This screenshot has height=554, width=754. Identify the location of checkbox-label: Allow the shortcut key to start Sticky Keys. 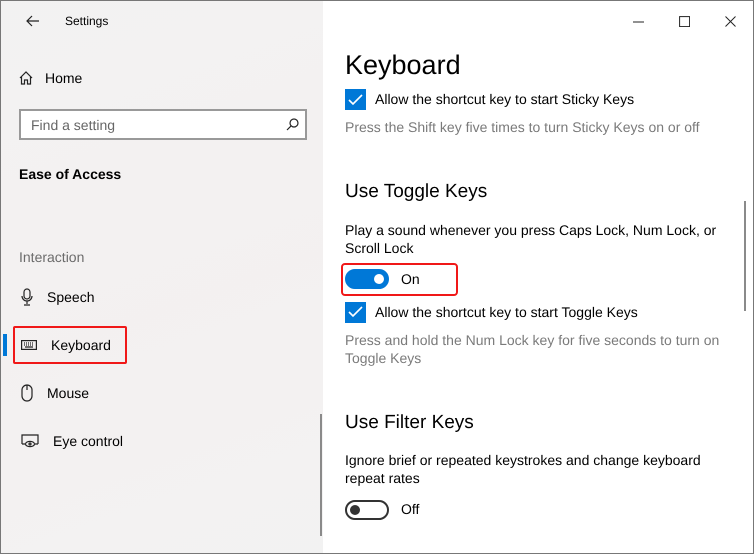
(504, 100).